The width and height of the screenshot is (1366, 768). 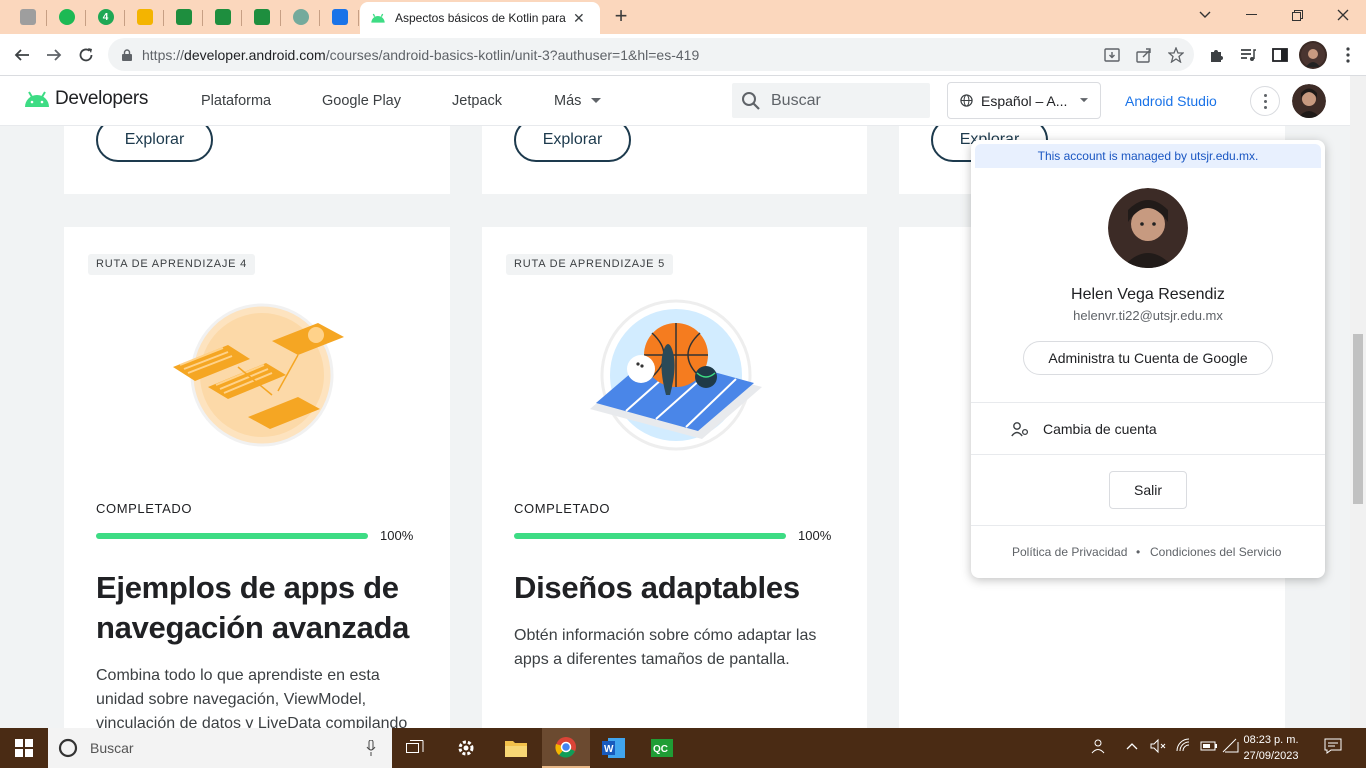 I want to click on people-icon, so click(x=1098, y=747).